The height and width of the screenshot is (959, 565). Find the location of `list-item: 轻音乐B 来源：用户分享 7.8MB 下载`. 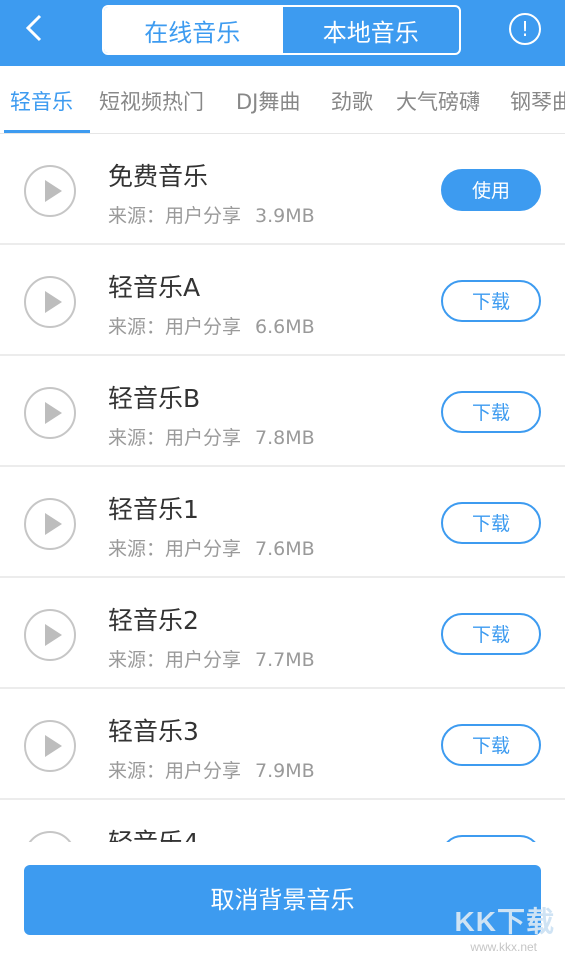

list-item: 轻音乐B 来源：用户分享 7.8MB 下载 is located at coordinates (282, 412).